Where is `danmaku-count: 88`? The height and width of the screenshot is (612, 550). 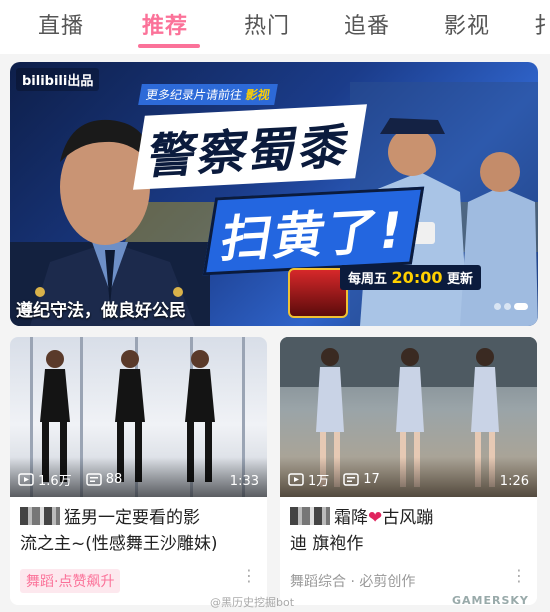
danmaku-count: 88 is located at coordinates (104, 479).